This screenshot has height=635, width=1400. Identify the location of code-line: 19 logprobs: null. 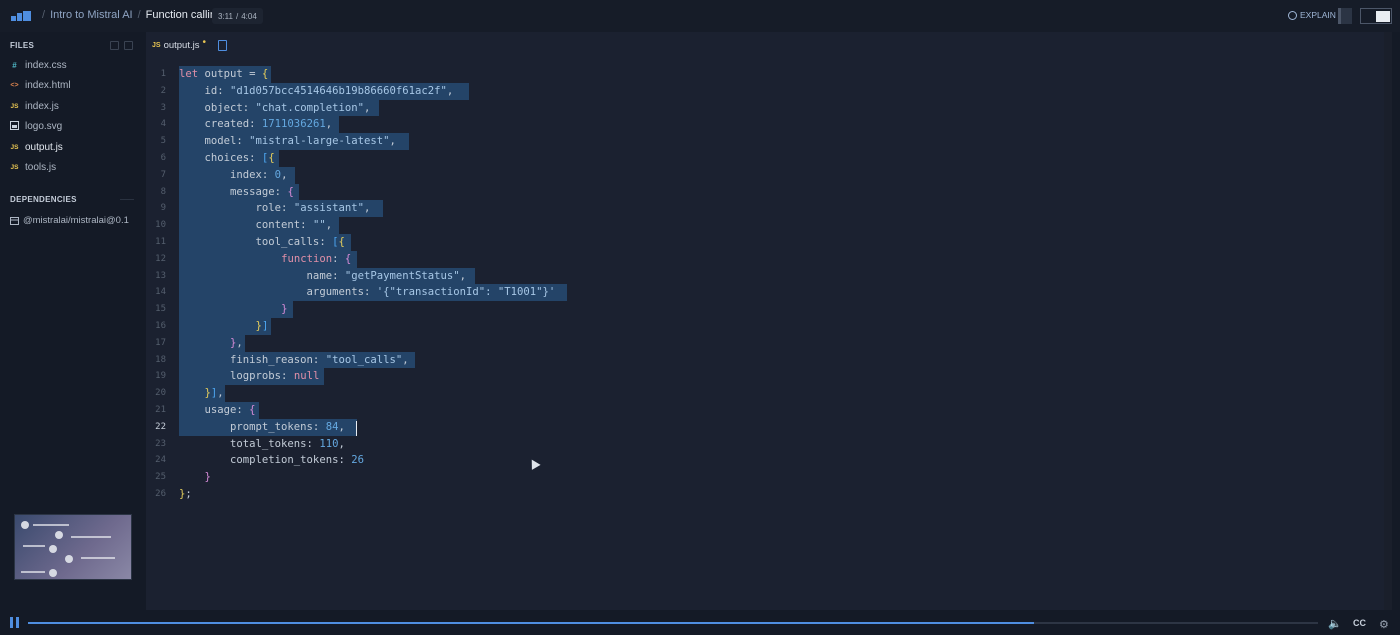
(237, 376).